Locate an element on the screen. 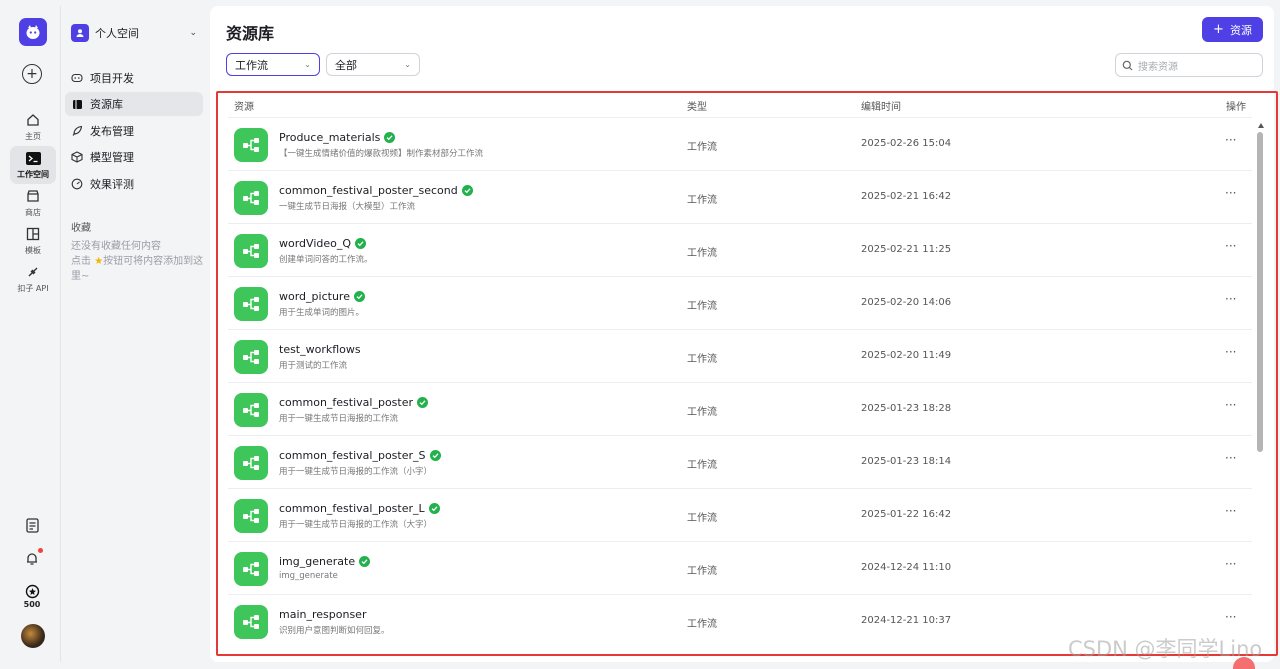 The height and width of the screenshot is (669, 1280). watermark: CSDN @李同学Lino is located at coordinates (1165, 649).